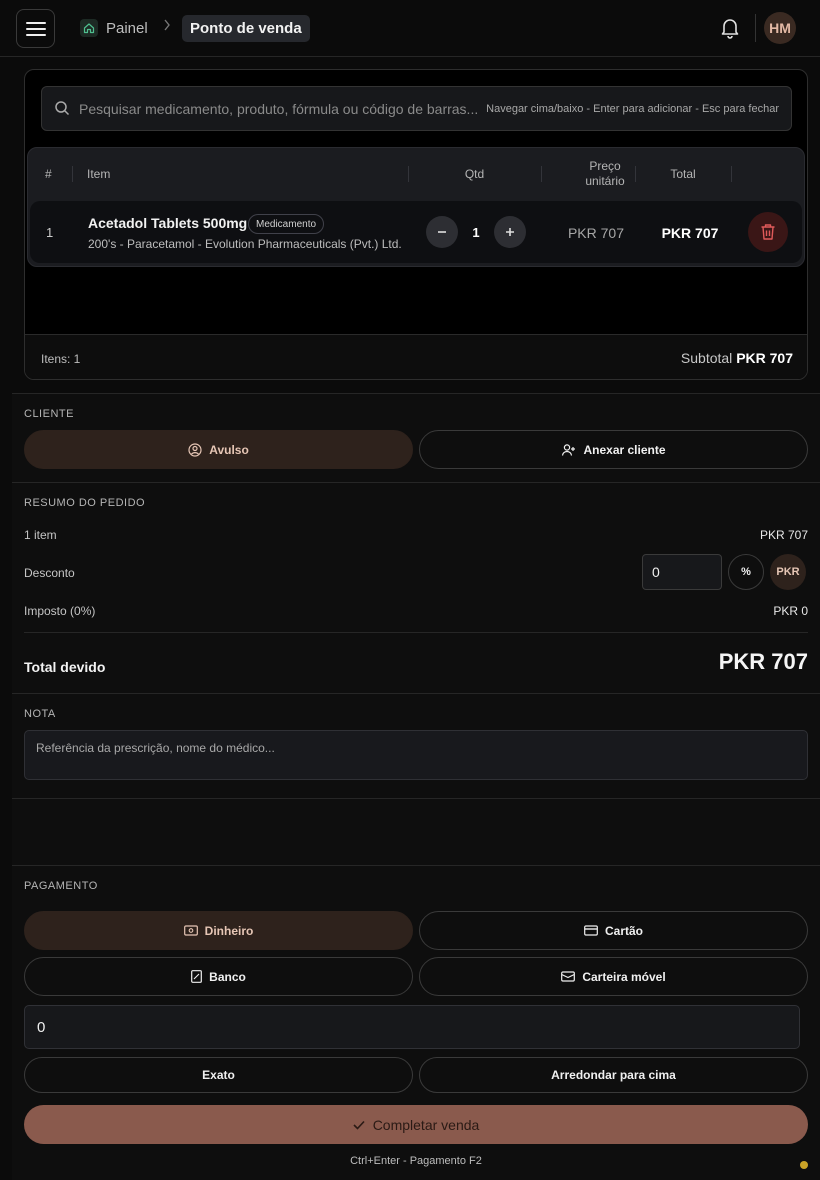  Describe the element at coordinates (89, 28) in the screenshot. I see `home-icon` at that location.